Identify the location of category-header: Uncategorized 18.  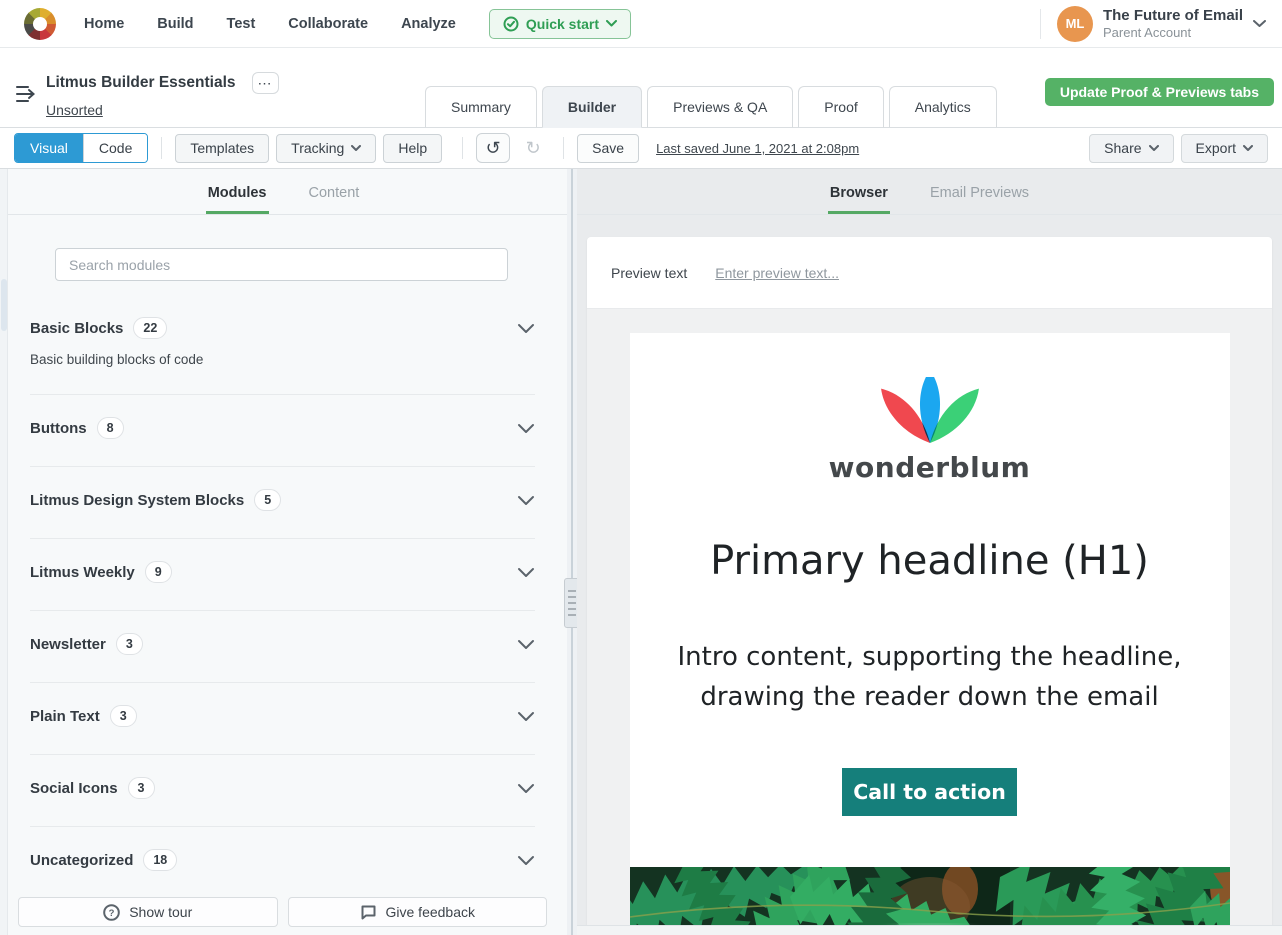
(282, 860).